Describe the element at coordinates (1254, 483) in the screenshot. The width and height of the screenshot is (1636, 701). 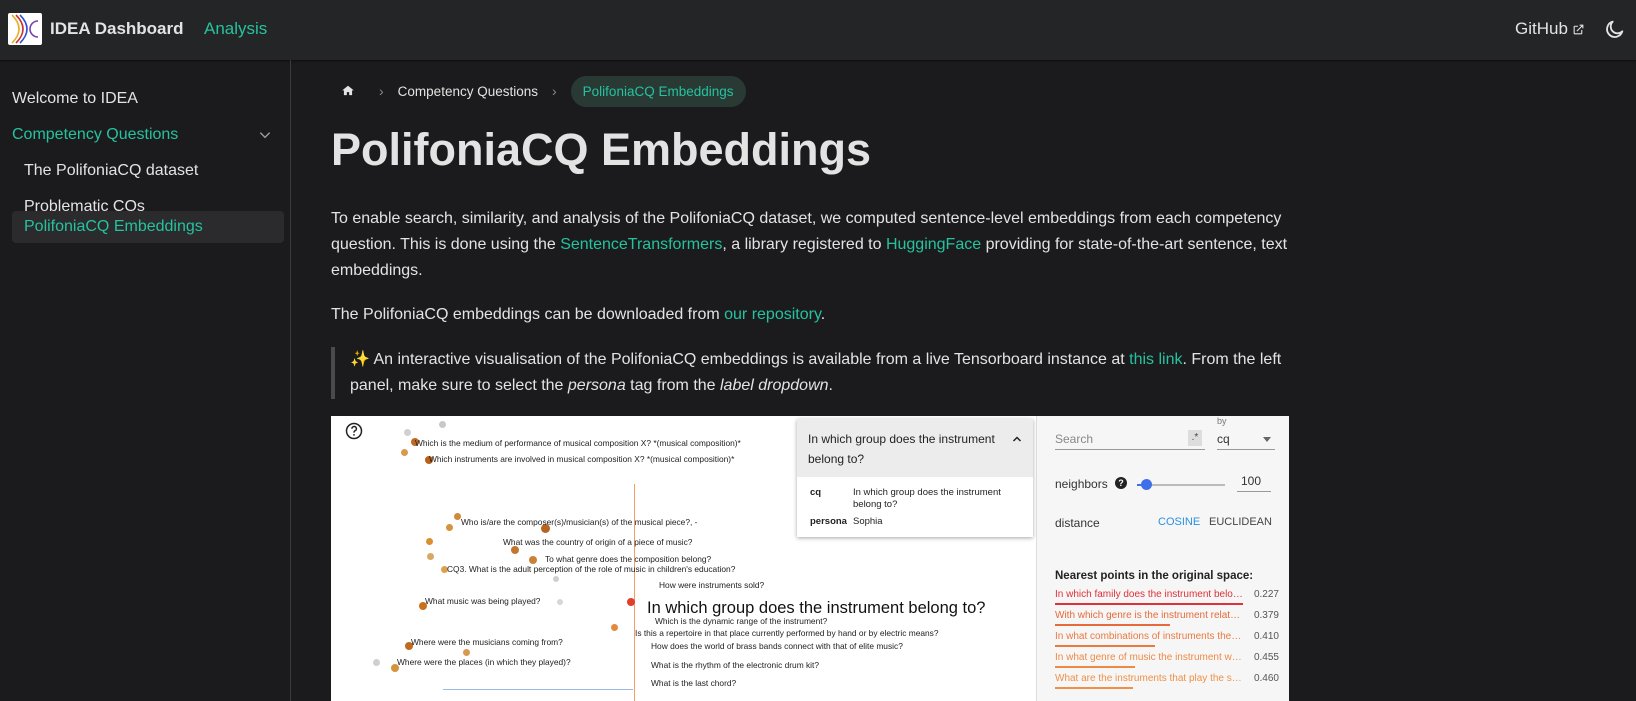
I see `neighbors-input: 100` at that location.